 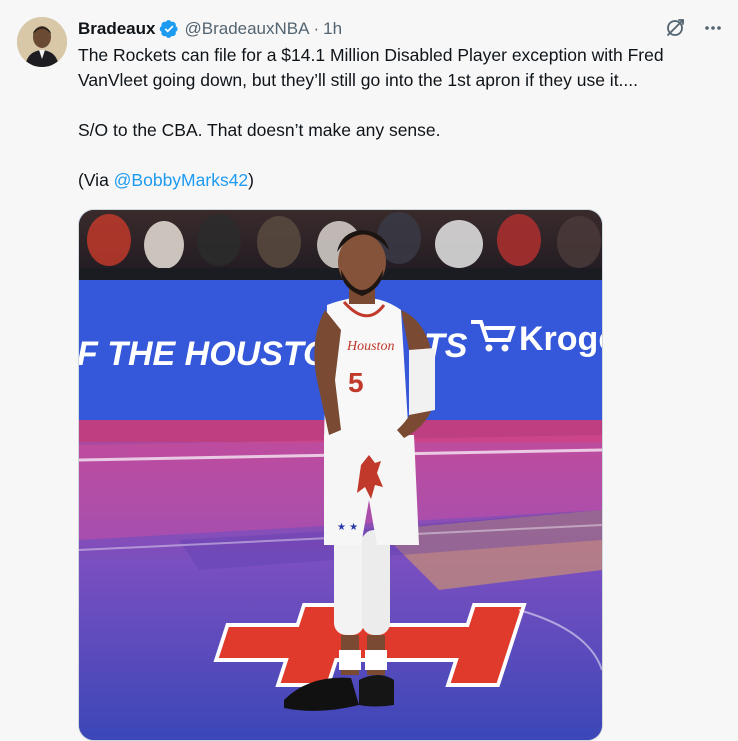 What do you see at coordinates (332, 29) in the screenshot?
I see `timestamp: 1h` at bounding box center [332, 29].